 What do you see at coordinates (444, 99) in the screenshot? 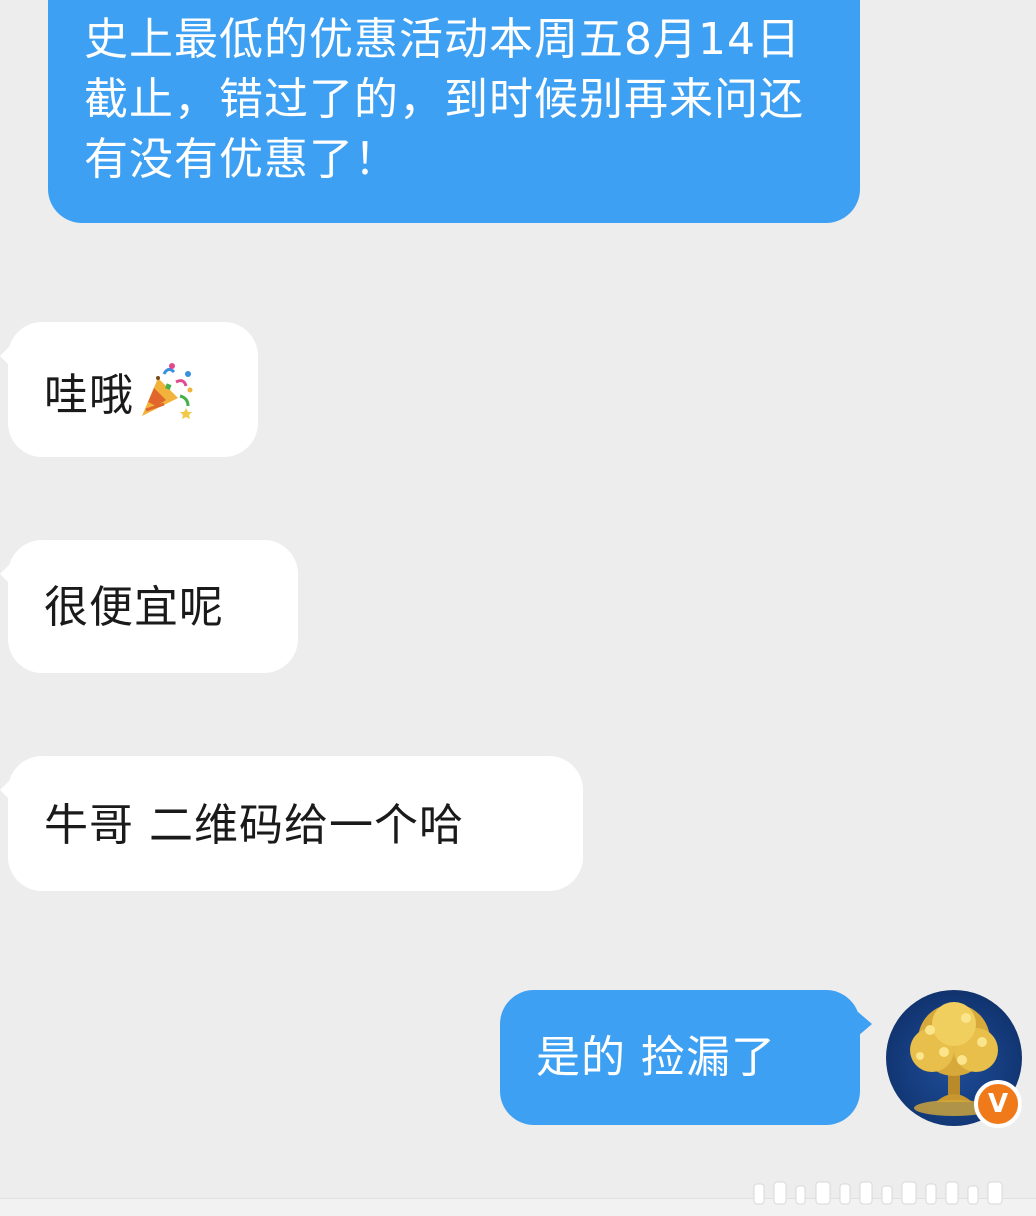
I see `message-text: 史上最低的优惠活动本周五8月14日截止，错过了的，到时候别再来问还有没有优惠了！` at bounding box center [444, 99].